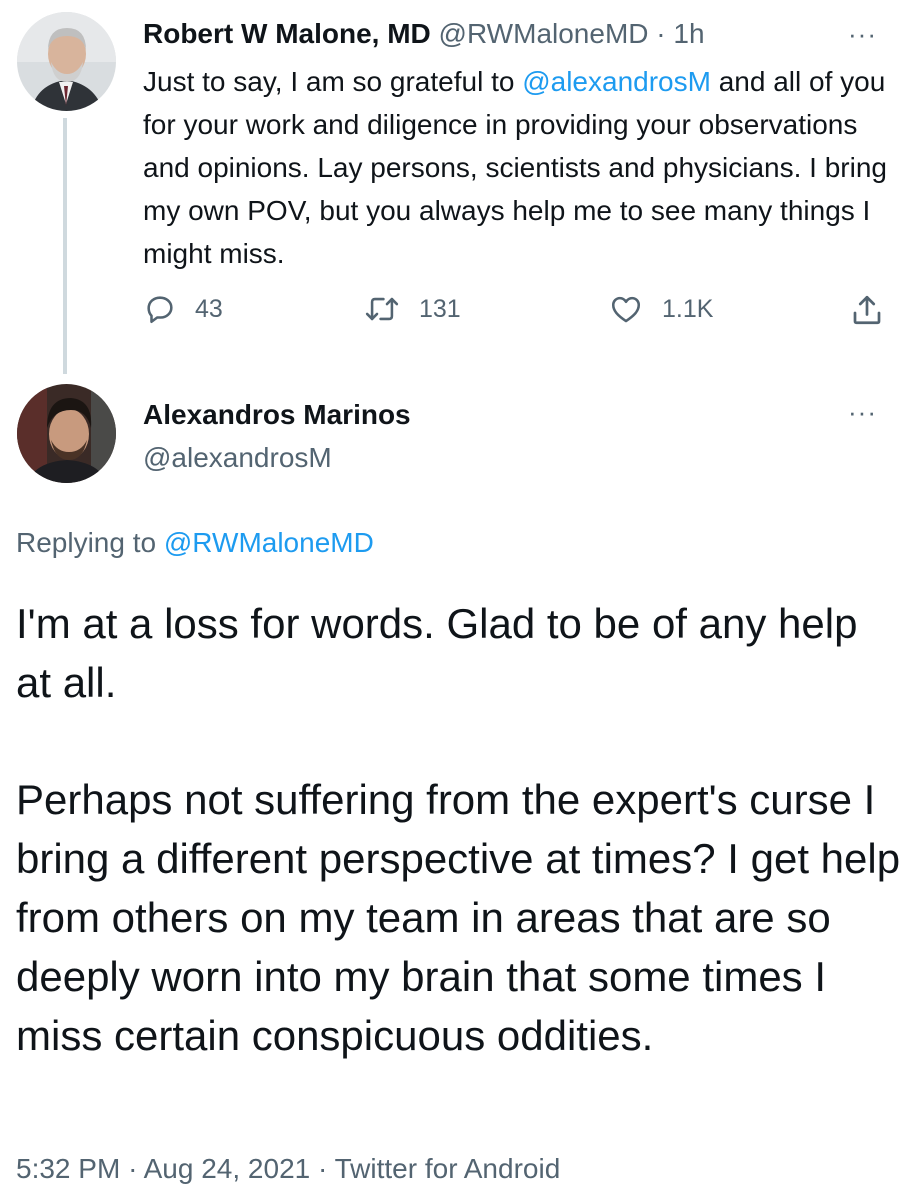  I want to click on tweet1-mention-link: @alexandrosM, so click(616, 81).